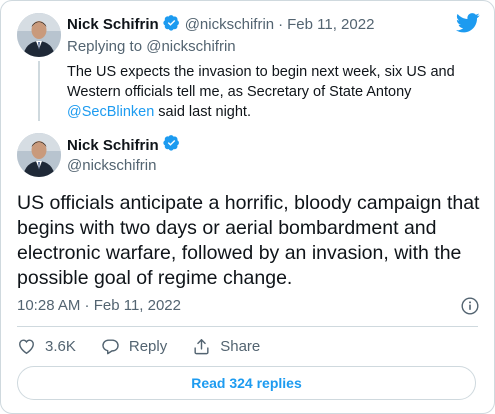 The width and height of the screenshot is (495, 414). Describe the element at coordinates (330, 24) in the screenshot. I see `parent-date: Feb 11, 2022` at that location.